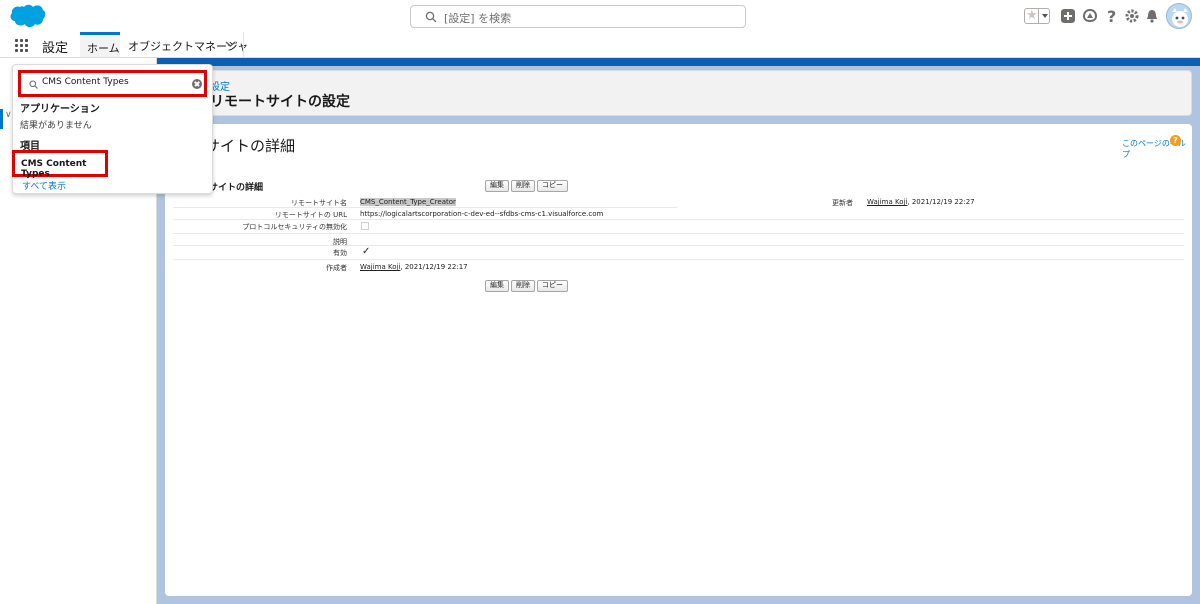 The height and width of the screenshot is (604, 1200). I want to click on page-title: リモートサイトの設定, so click(280, 102).